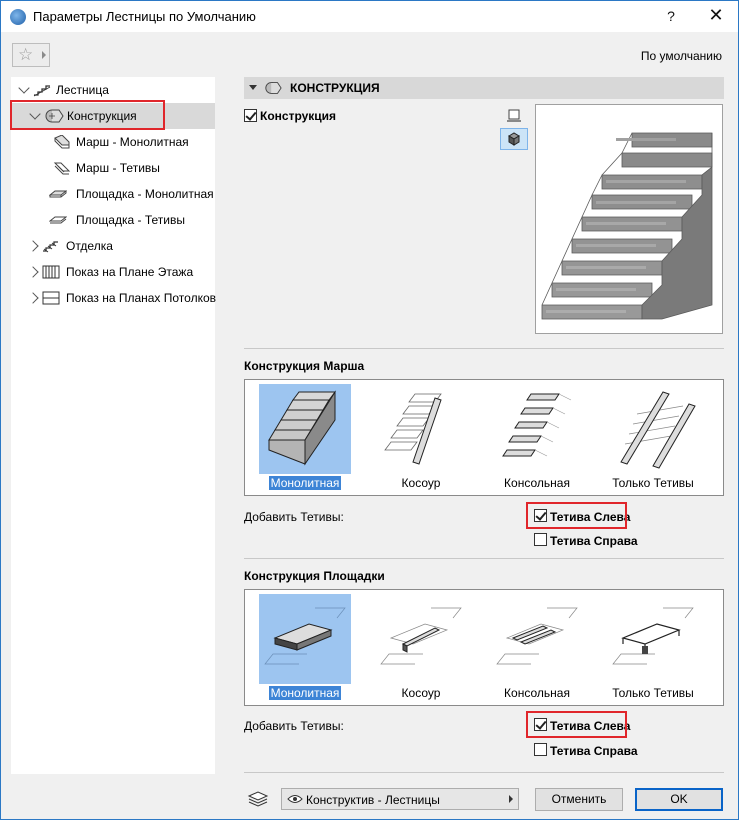 The image size is (739, 820). I want to click on plan-view-icon, so click(514, 116).